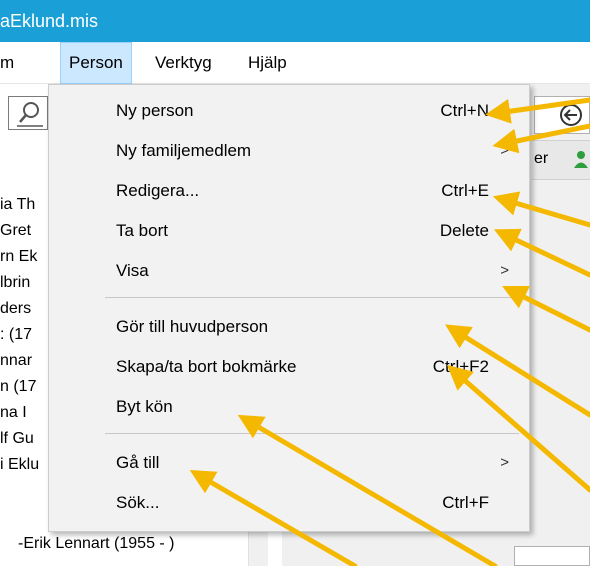 This screenshot has width=590, height=566. What do you see at coordinates (144, 406) in the screenshot?
I see `menu-item-label: Byt kön` at bounding box center [144, 406].